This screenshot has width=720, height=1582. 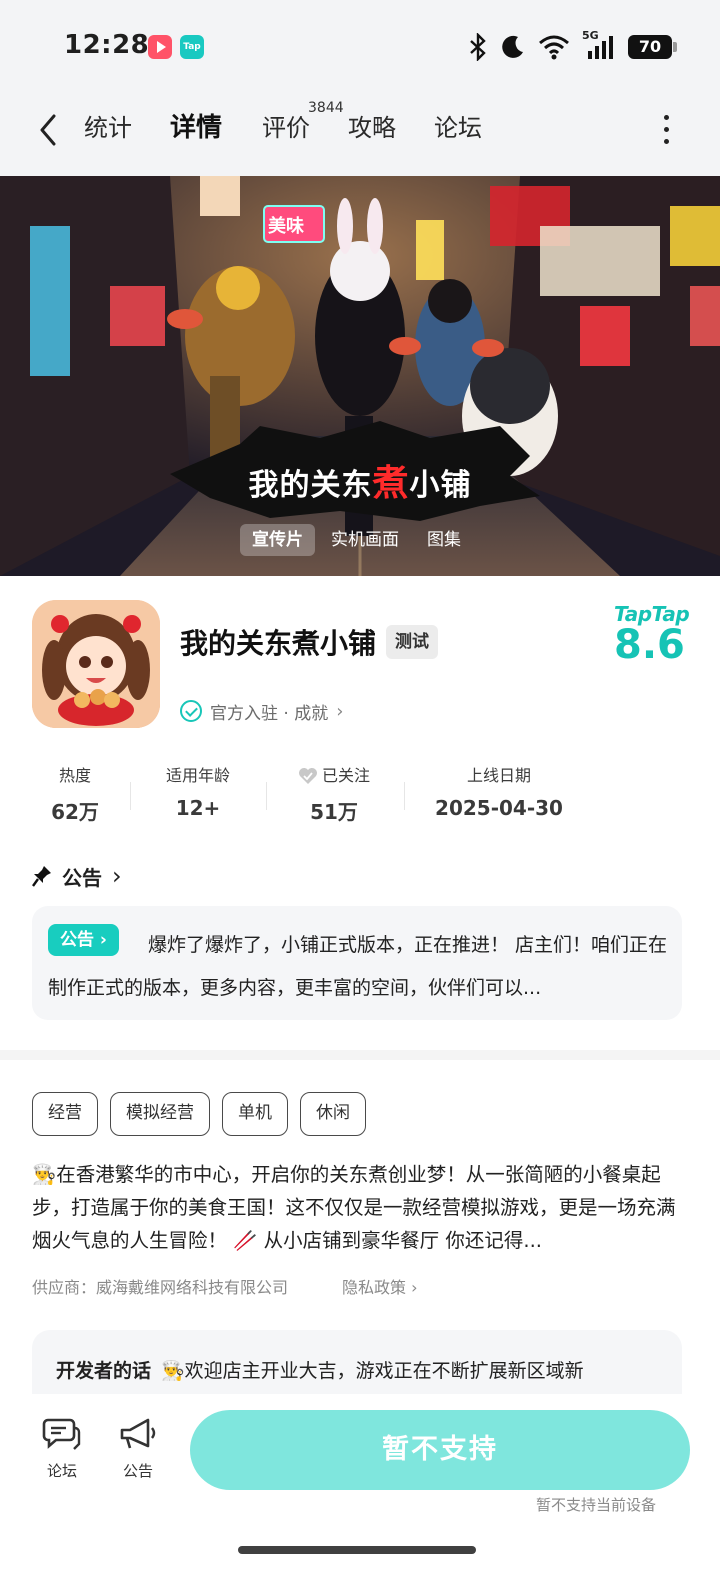 What do you see at coordinates (512, 46) in the screenshot?
I see `moon-icon` at bounding box center [512, 46].